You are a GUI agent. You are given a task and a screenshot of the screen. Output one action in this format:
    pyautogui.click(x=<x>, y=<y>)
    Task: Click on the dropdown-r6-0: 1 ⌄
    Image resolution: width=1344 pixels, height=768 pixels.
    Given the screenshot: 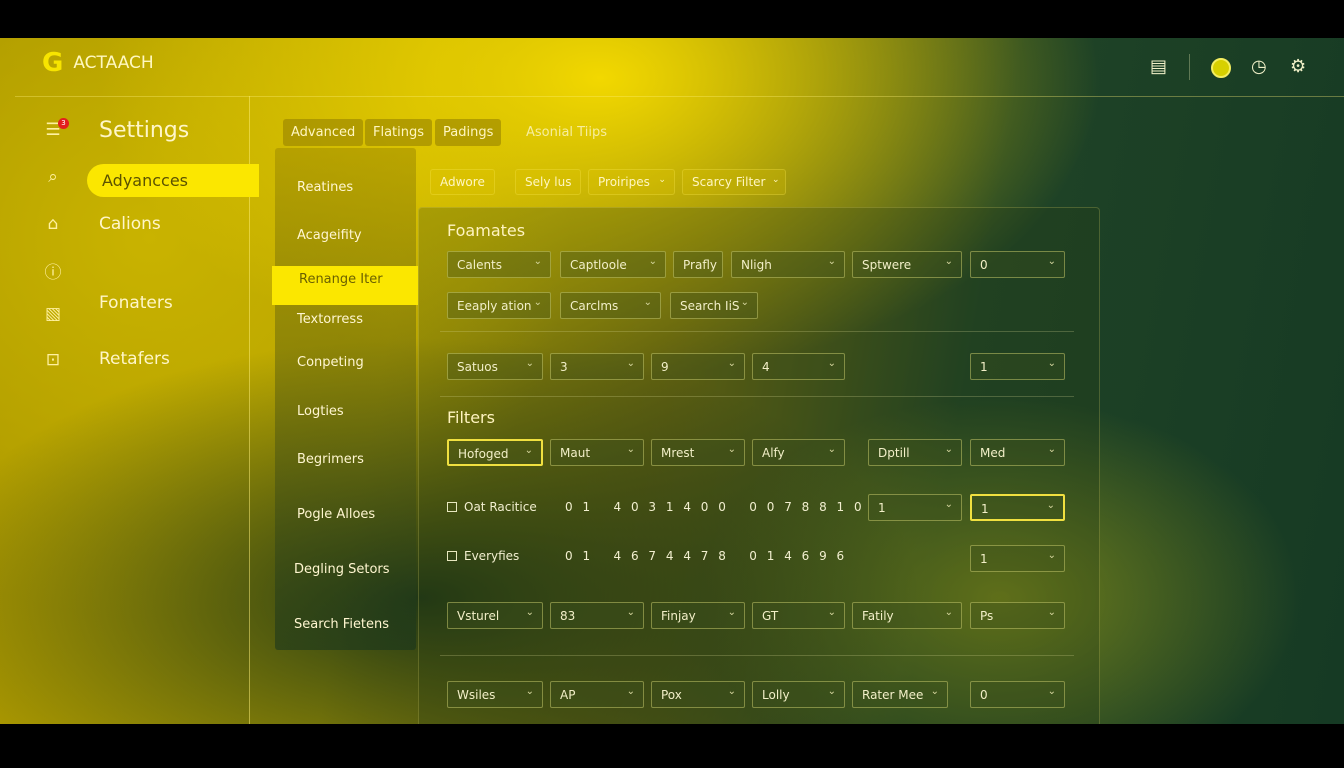 What is the action you would take?
    pyautogui.click(x=1017, y=558)
    